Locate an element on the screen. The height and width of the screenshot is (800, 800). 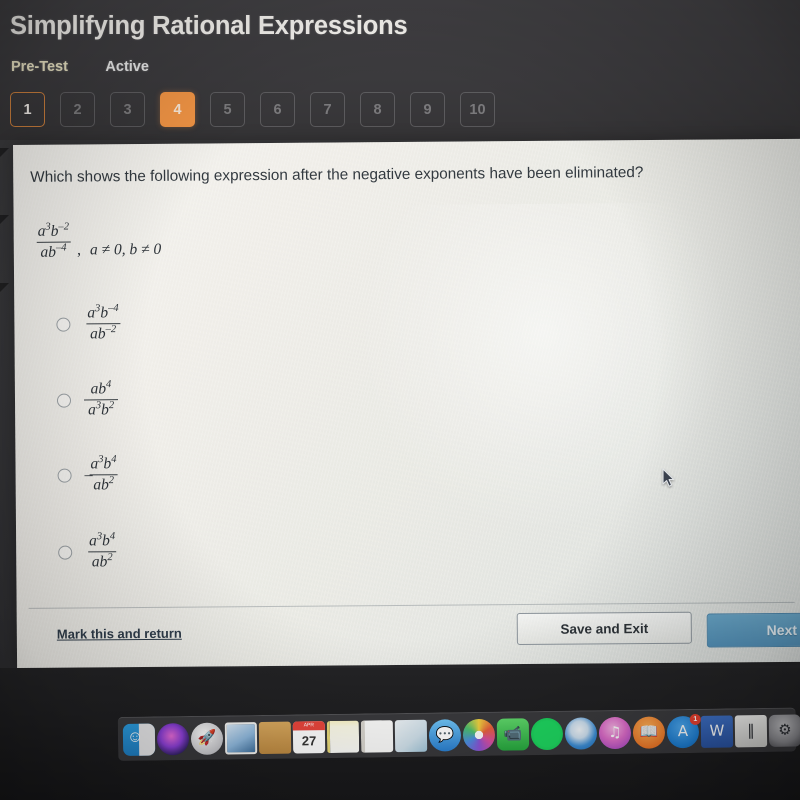
edge-marker-top is located at coordinates (4, 152).